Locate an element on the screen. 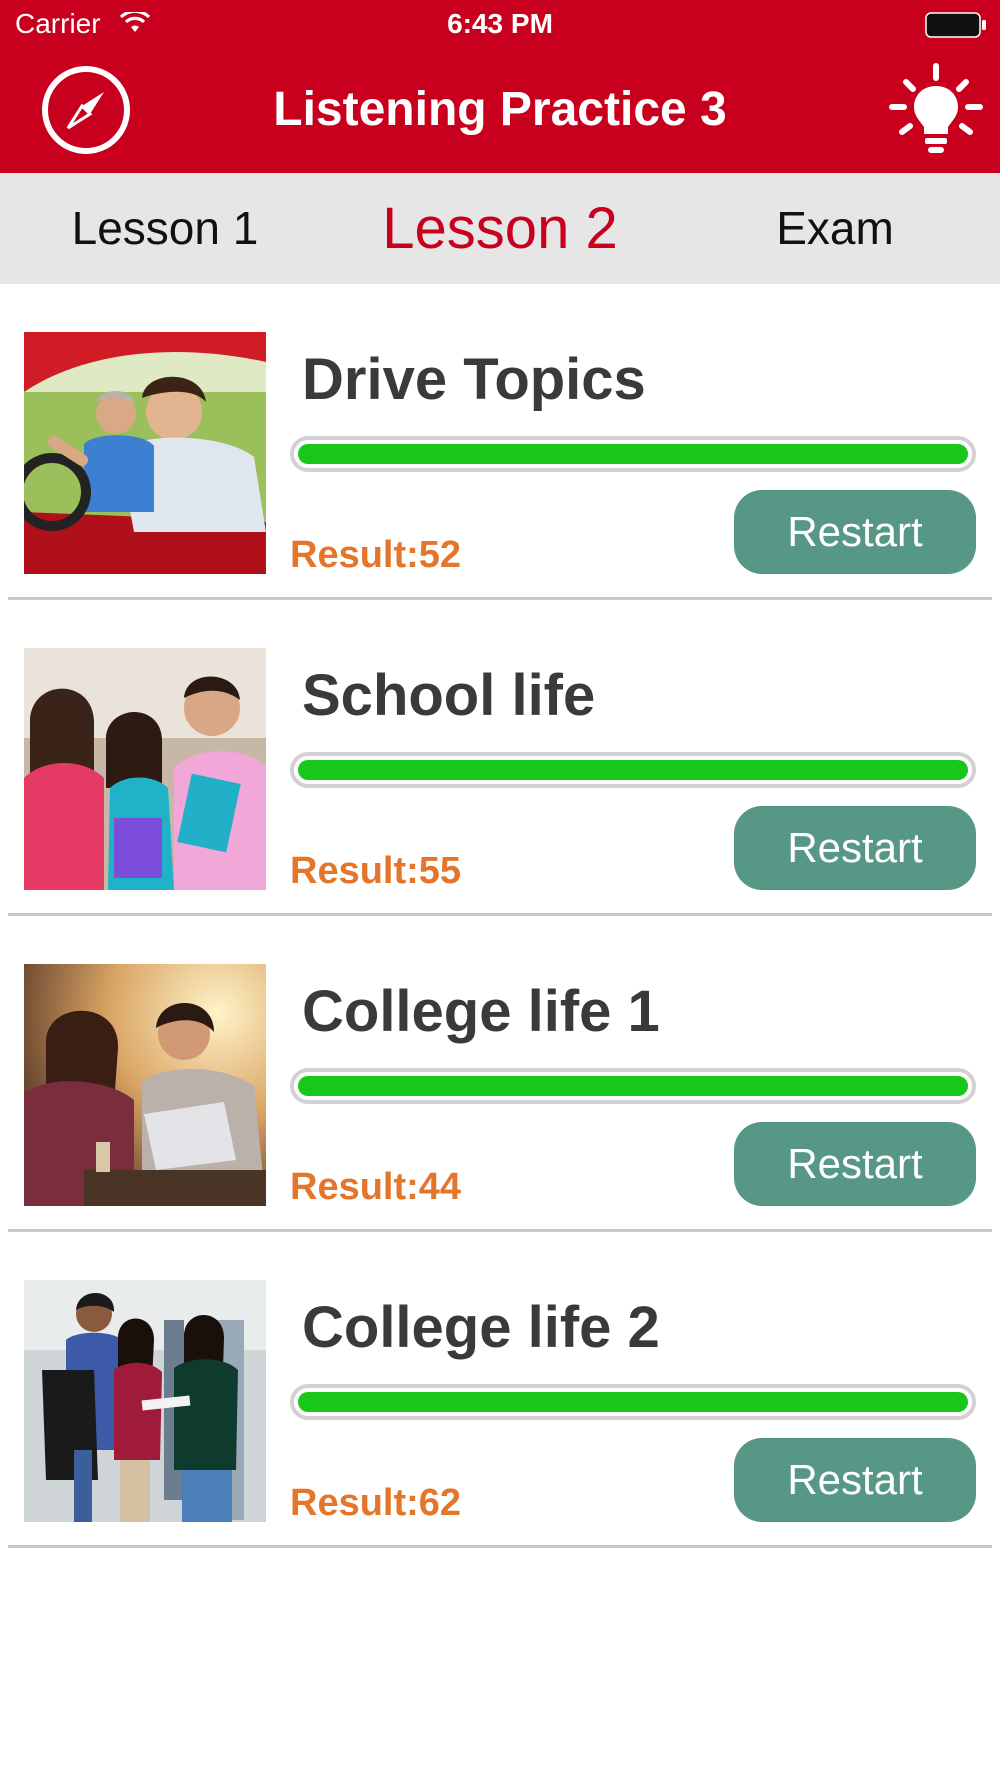 The width and height of the screenshot is (1000, 1778). cafe-laptop-photo is located at coordinates (145, 1085).